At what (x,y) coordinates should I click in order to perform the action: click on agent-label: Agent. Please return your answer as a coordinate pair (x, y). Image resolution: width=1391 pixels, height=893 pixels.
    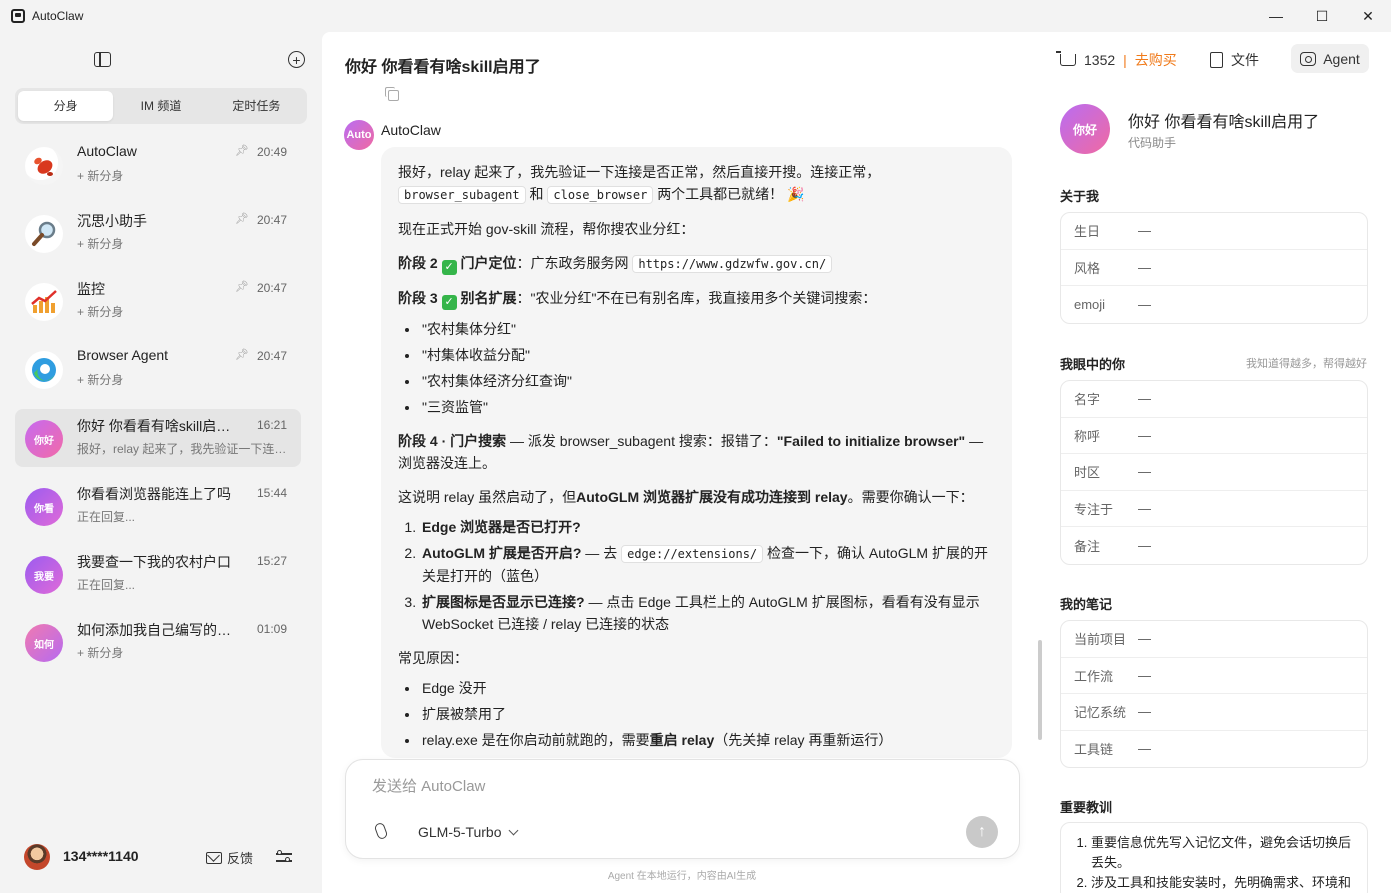
    Looking at the image, I should click on (1341, 58).